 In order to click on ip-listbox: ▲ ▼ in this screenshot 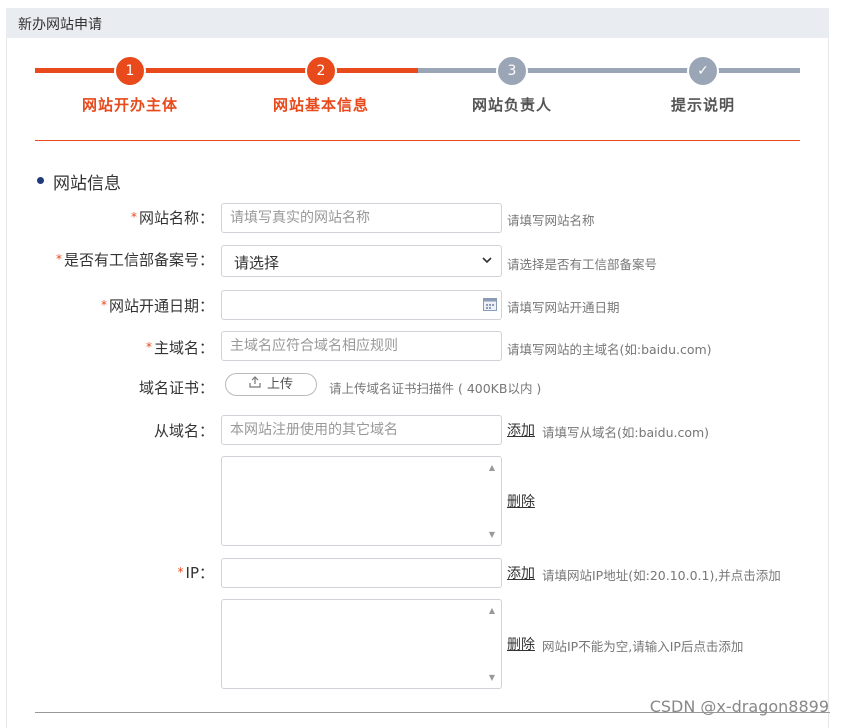, I will do `click(361, 644)`.